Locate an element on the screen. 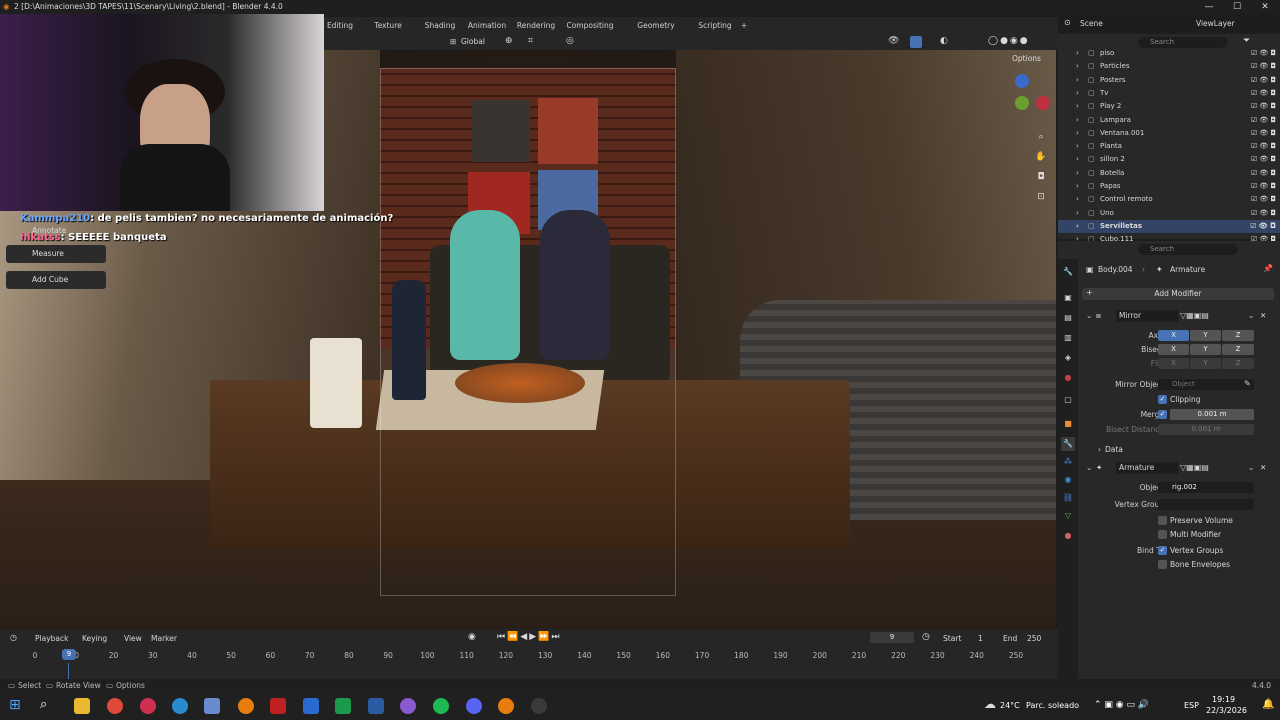 The height and width of the screenshot is (720, 1280). axis-y-toggle: Y is located at coordinates (1205, 335).